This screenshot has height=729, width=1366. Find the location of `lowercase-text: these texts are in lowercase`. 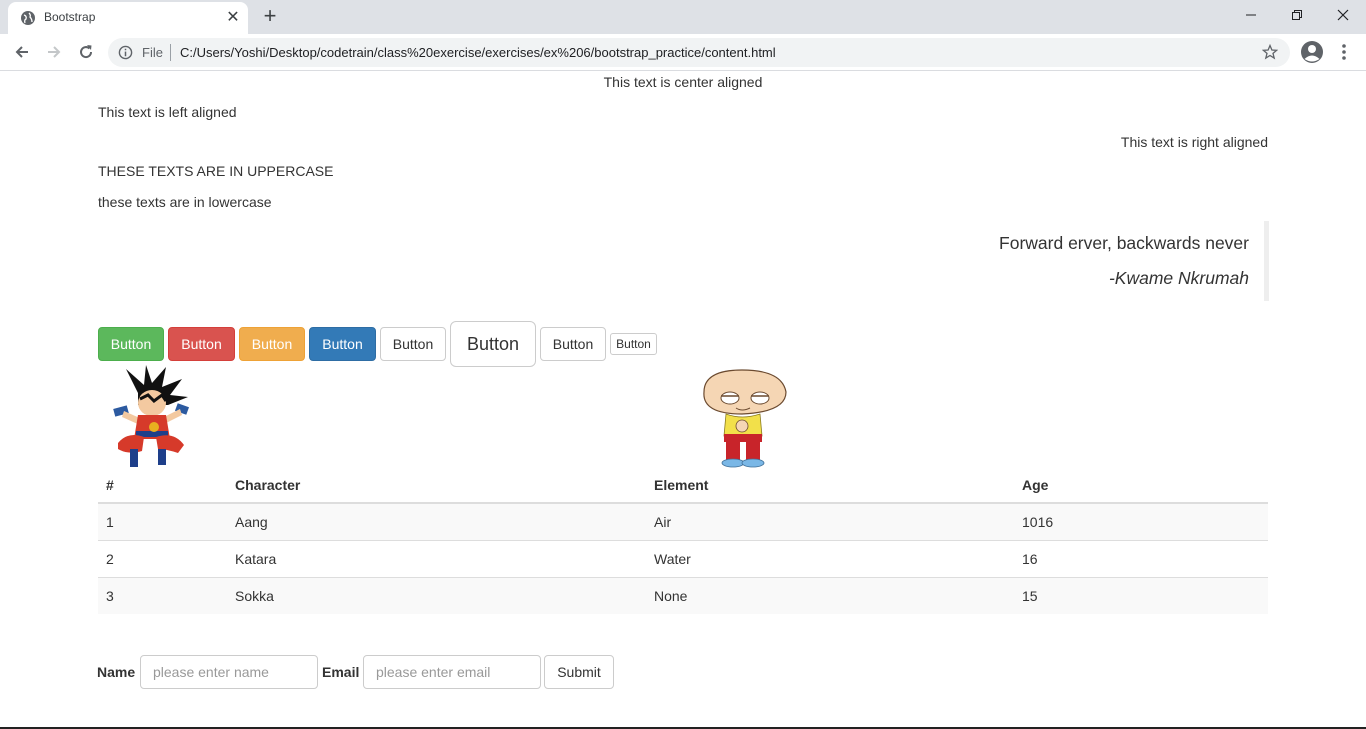

lowercase-text: these texts are in lowercase is located at coordinates (185, 202).